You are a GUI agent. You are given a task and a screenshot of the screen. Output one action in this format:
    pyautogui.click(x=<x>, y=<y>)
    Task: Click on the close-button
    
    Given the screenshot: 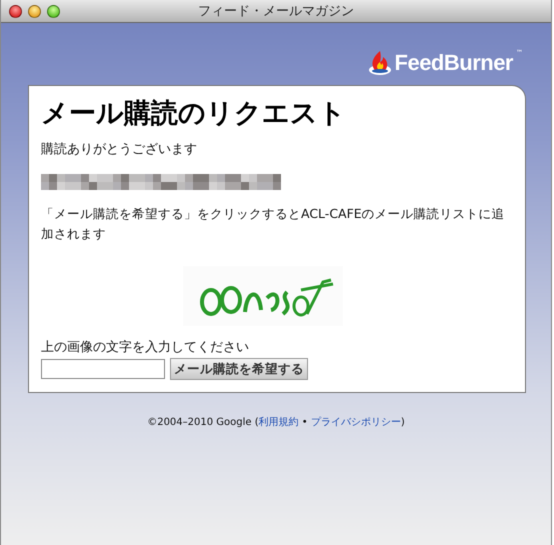 What is the action you would take?
    pyautogui.click(x=15, y=11)
    